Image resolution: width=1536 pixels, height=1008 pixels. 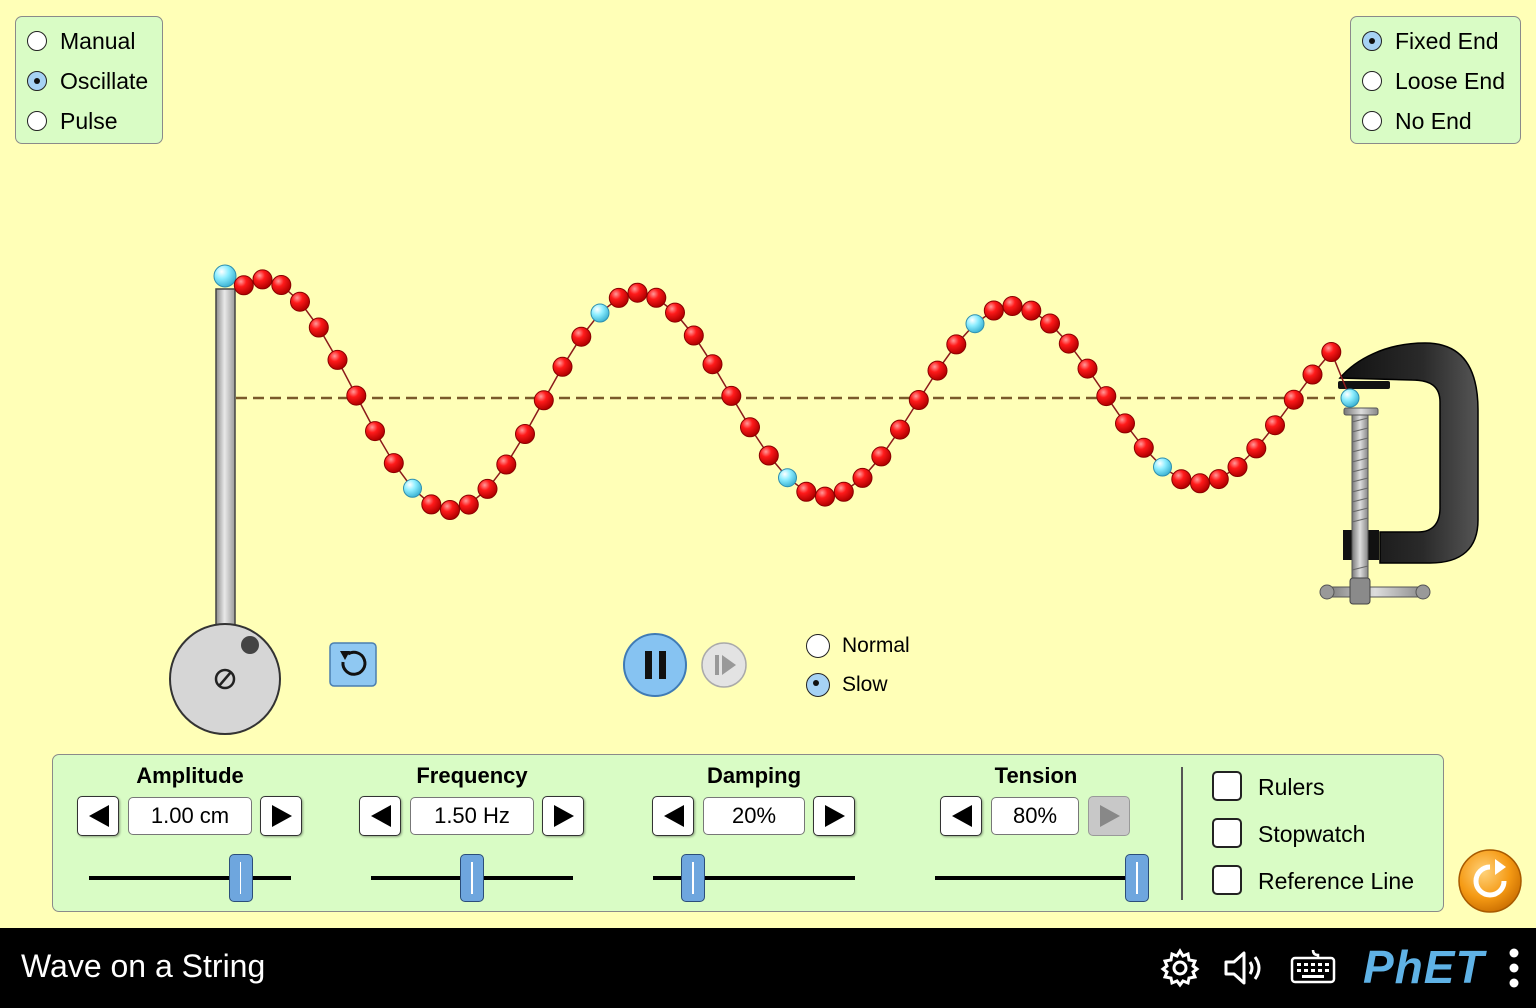 What do you see at coordinates (876, 645) in the screenshot?
I see `speed-normal-label: Normal` at bounding box center [876, 645].